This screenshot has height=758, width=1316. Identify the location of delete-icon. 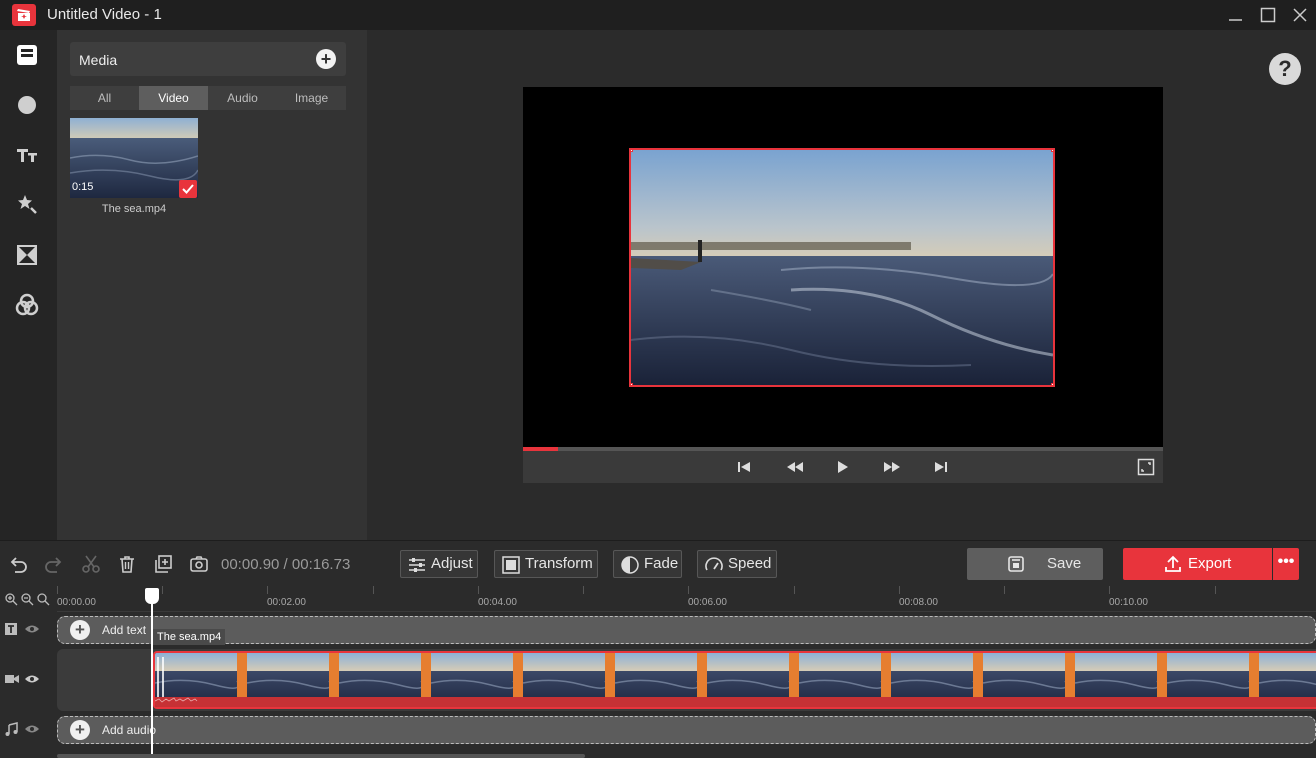
(127, 564).